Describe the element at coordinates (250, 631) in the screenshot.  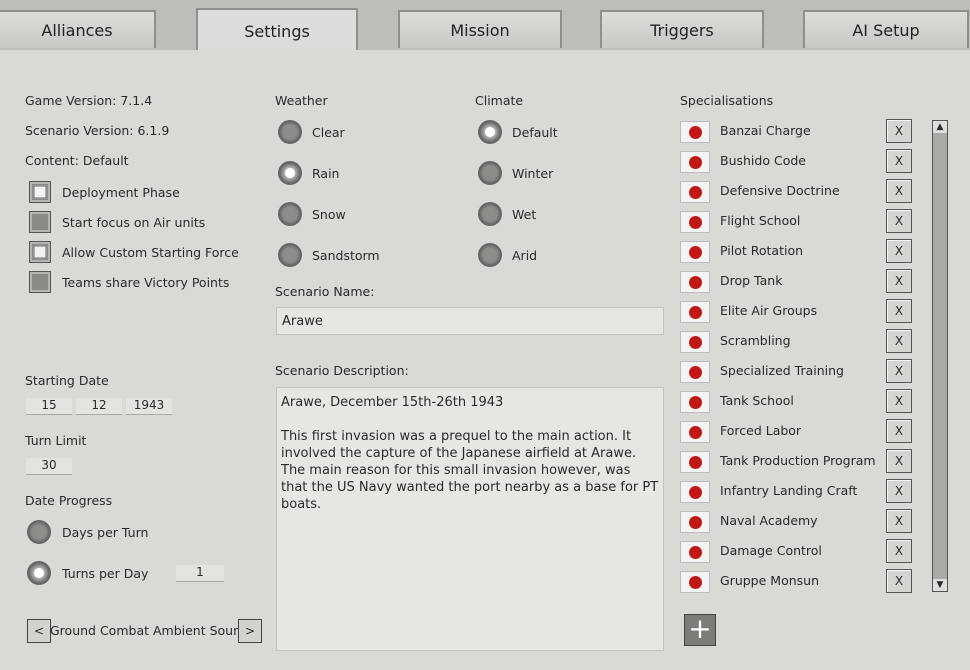
I see `sound-next-button: >` at that location.